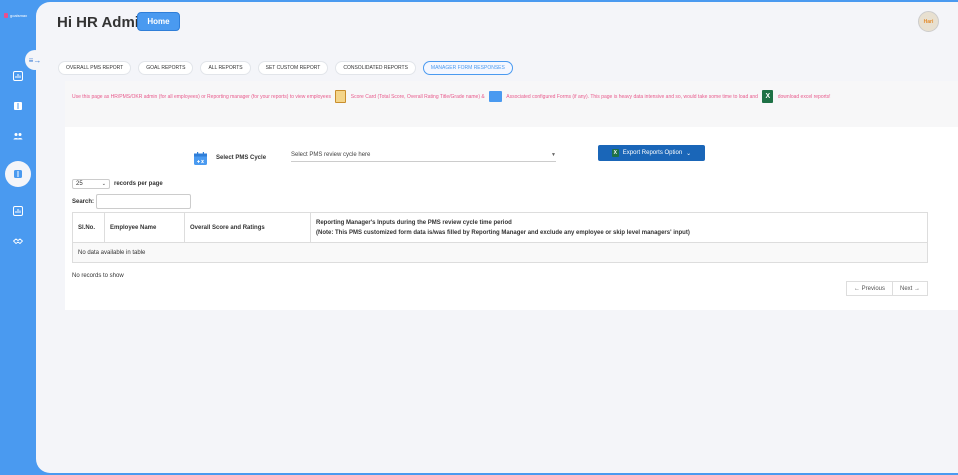 The image size is (958, 475). Describe the element at coordinates (6, 15) in the screenshot. I see `brand-logo-mark` at that location.